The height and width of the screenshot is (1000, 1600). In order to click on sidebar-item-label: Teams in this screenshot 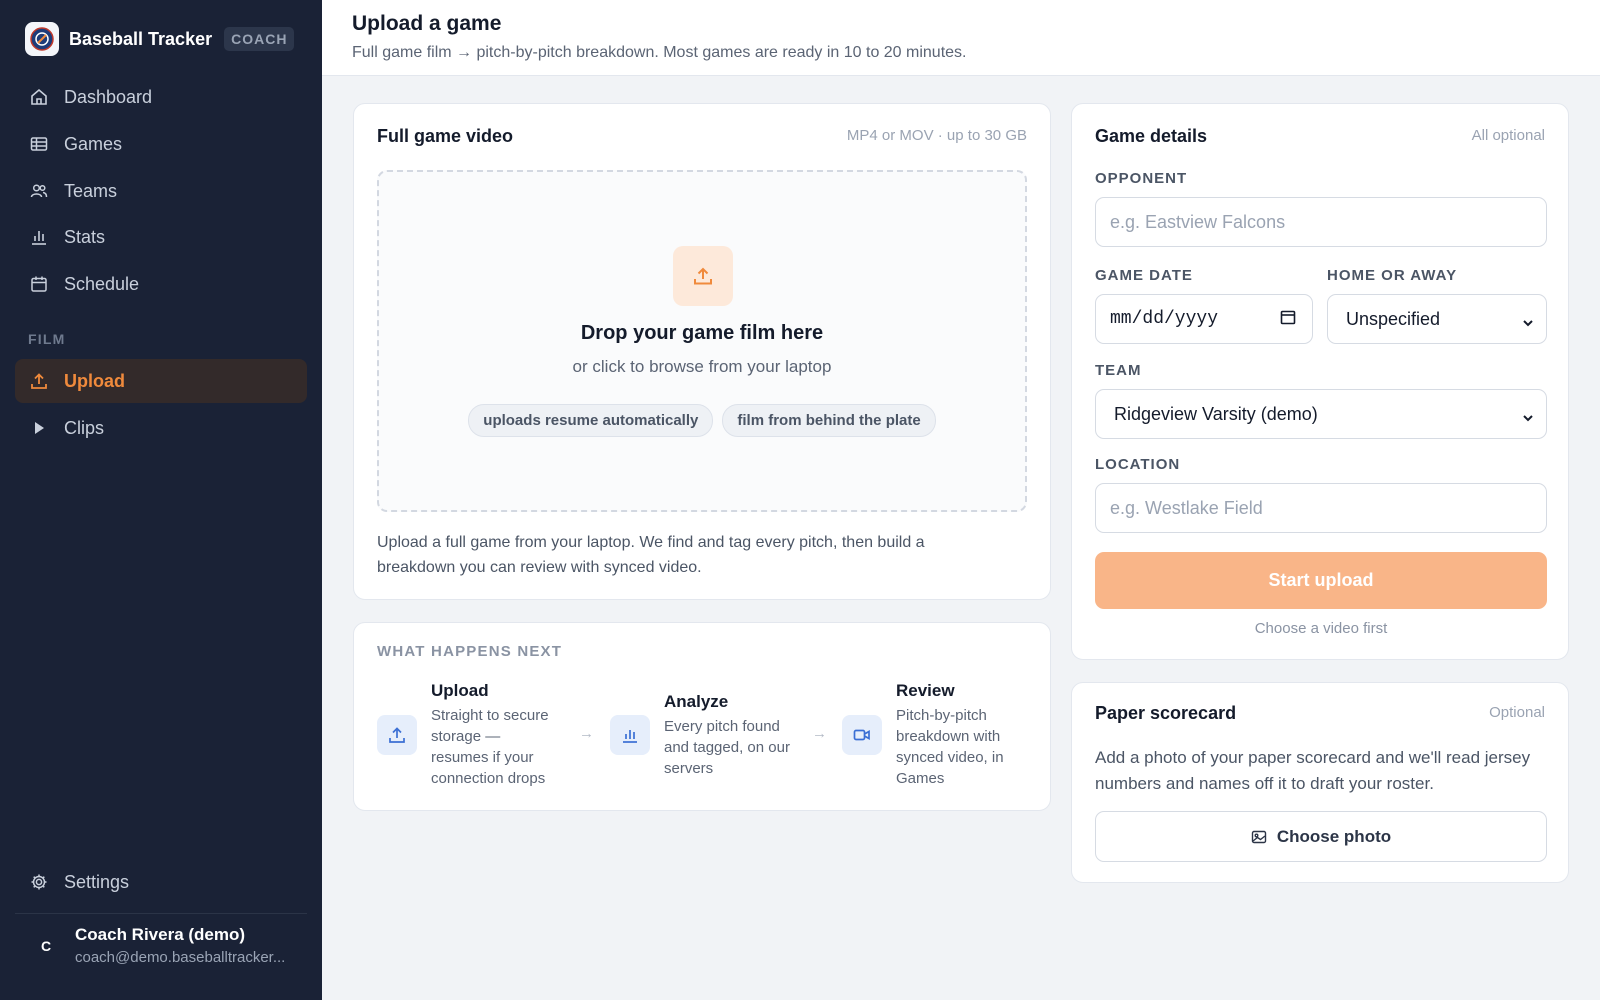, I will do `click(91, 190)`.